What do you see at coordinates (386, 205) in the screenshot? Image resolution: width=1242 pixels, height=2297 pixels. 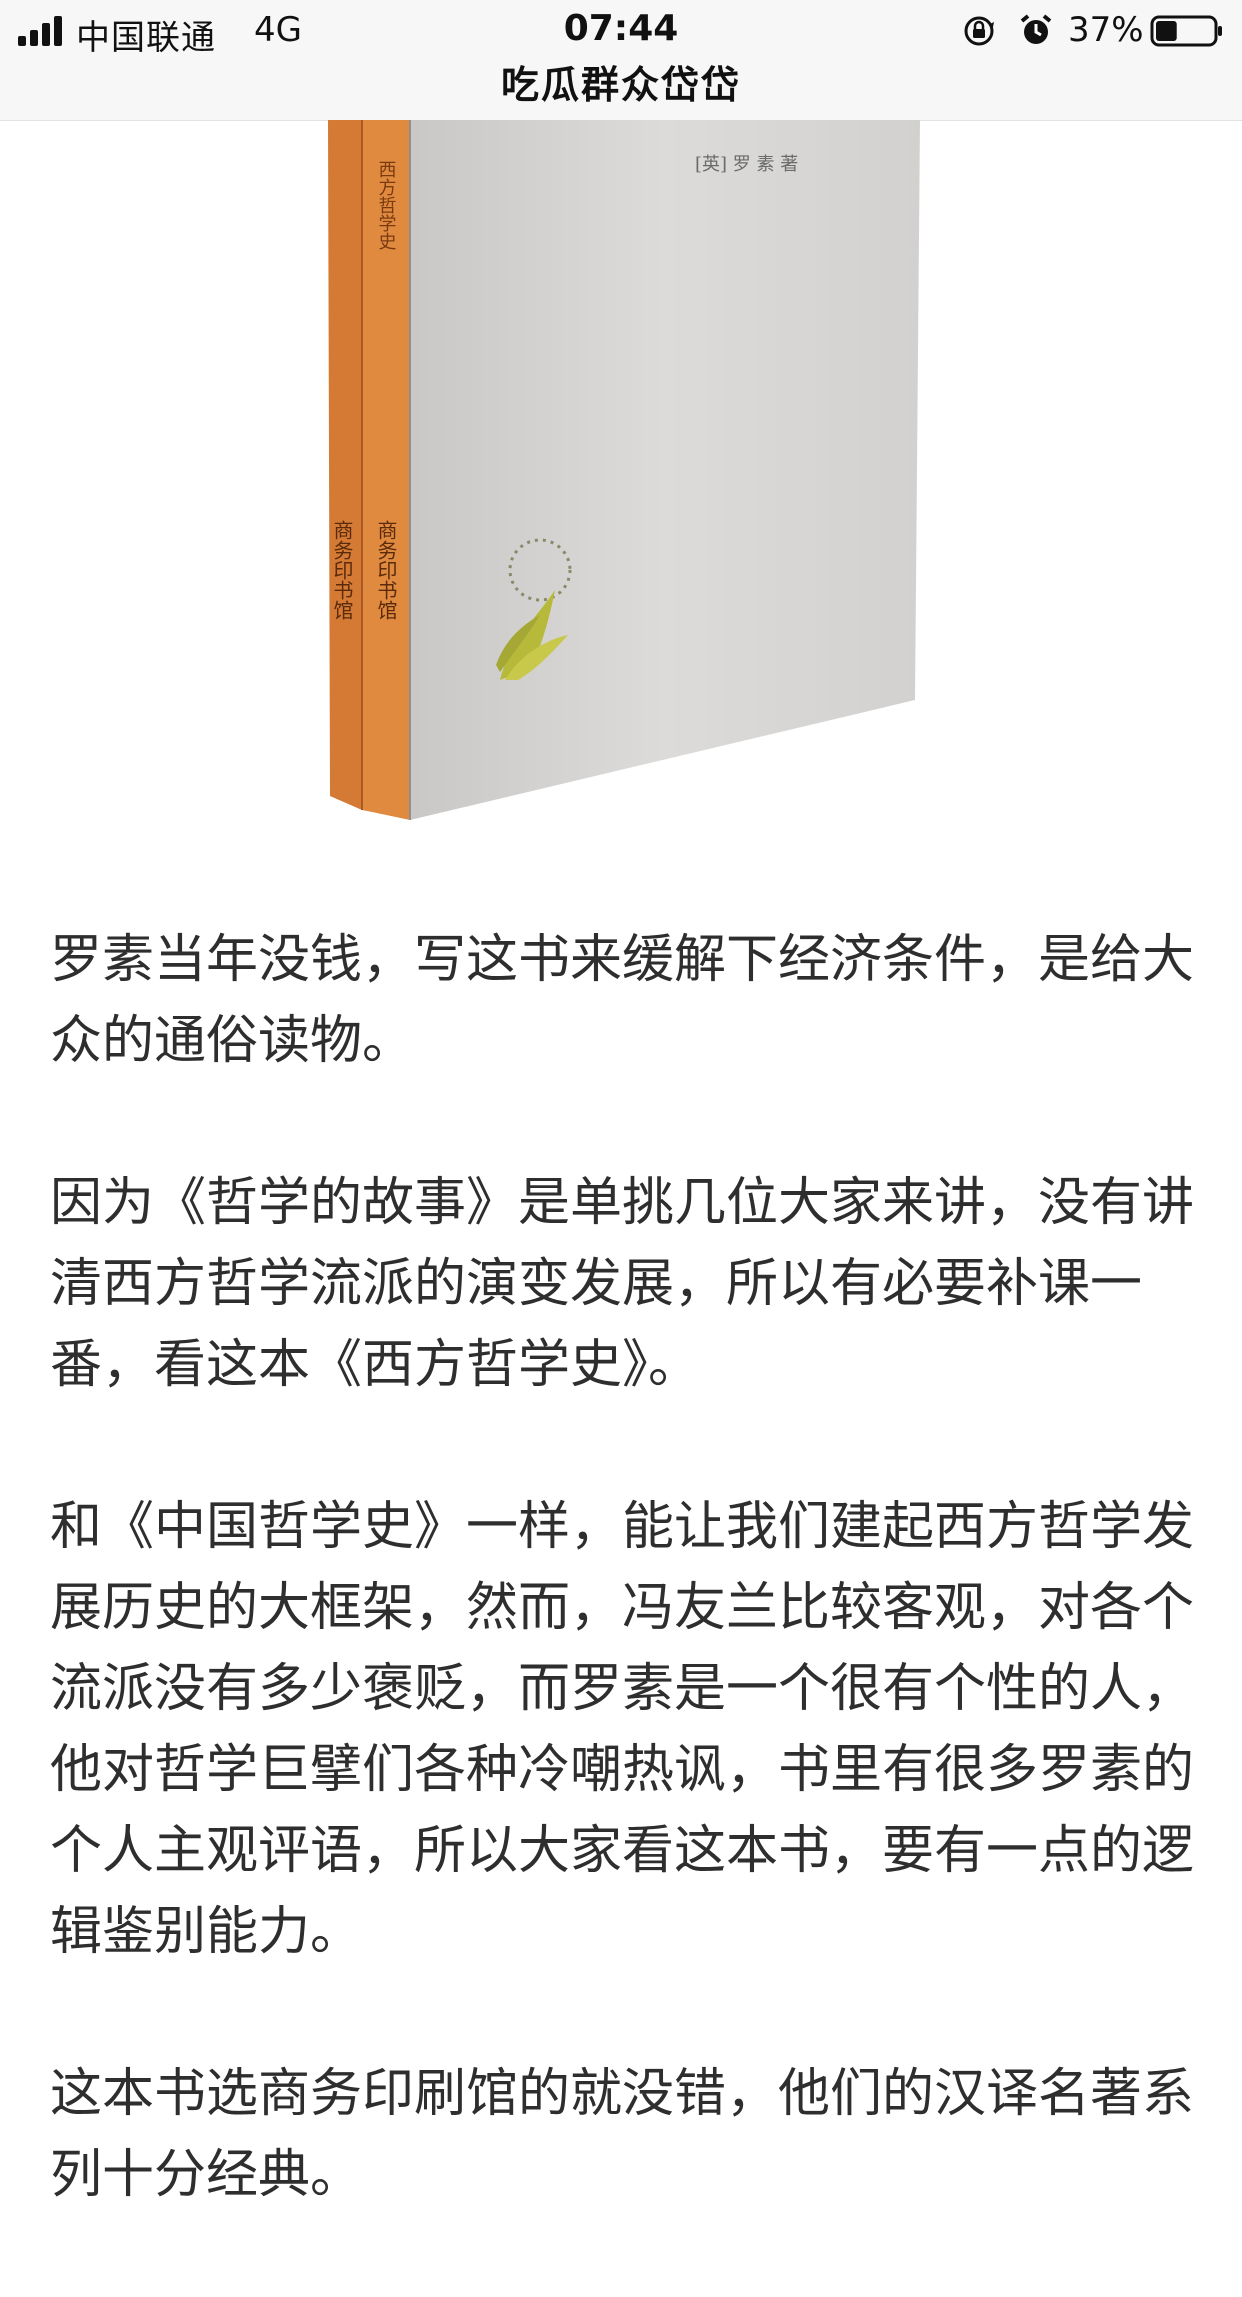 I see `spine-title-text: 西方哲学史` at bounding box center [386, 205].